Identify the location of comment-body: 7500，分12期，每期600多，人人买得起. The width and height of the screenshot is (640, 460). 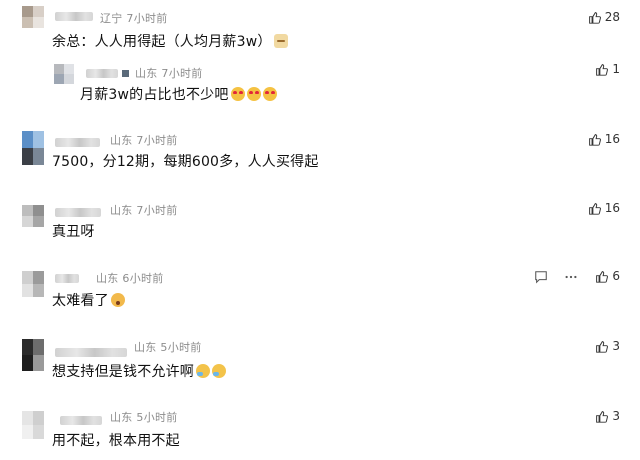
(185, 162).